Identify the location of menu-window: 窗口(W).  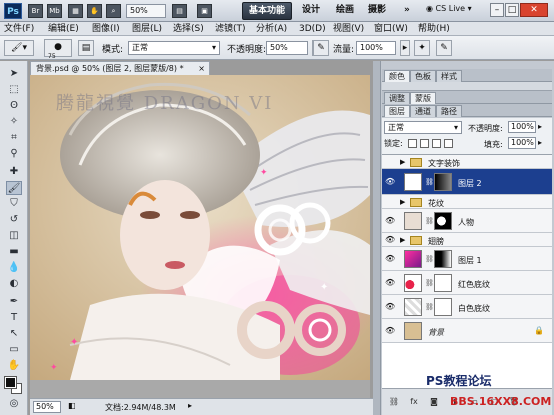
(391, 29).